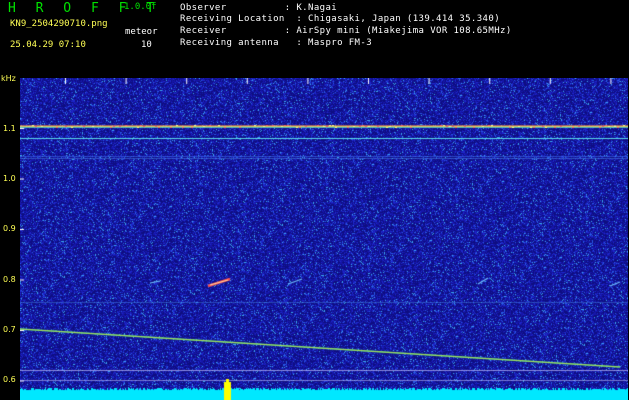  Describe the element at coordinates (9, 279) in the screenshot. I see `y-tick-label: 0.8` at that location.